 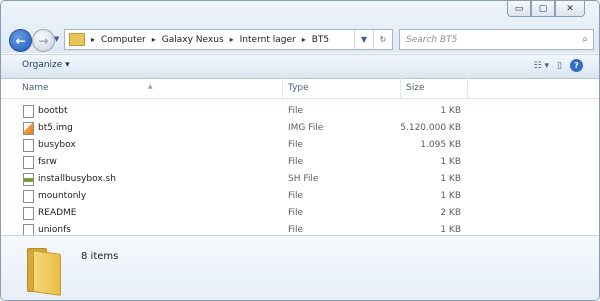 I want to click on file-name: fsrw, so click(x=47, y=162).